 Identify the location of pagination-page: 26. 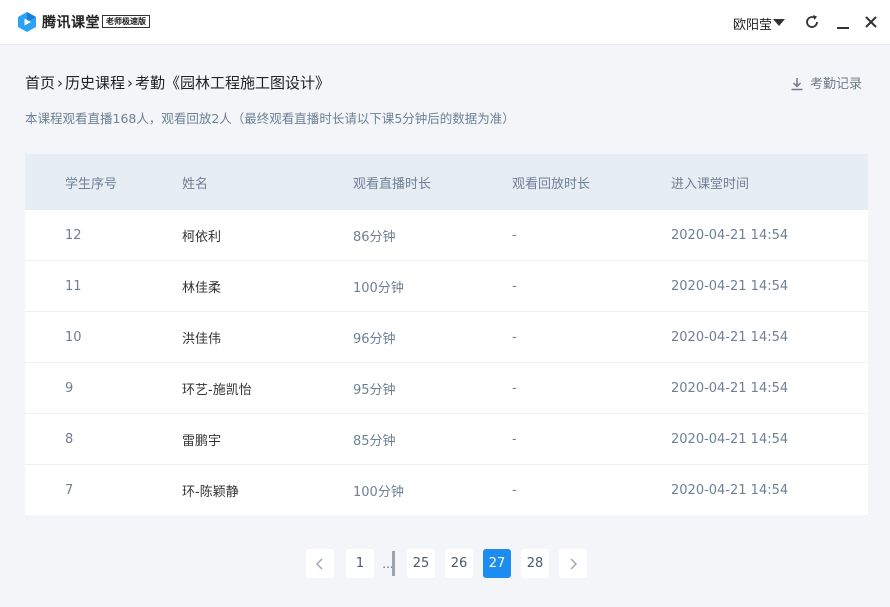
(459, 563).